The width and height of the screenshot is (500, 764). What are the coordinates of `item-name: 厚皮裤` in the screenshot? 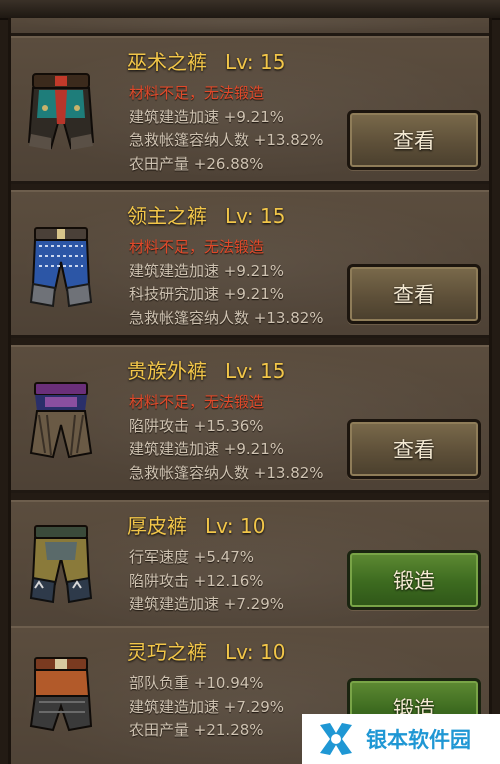 It's located at (157, 526).